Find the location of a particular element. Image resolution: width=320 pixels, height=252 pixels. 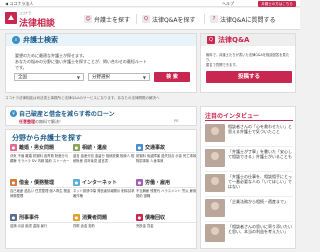

qa-header: Q 法律Q&A is located at coordinates (248, 40).